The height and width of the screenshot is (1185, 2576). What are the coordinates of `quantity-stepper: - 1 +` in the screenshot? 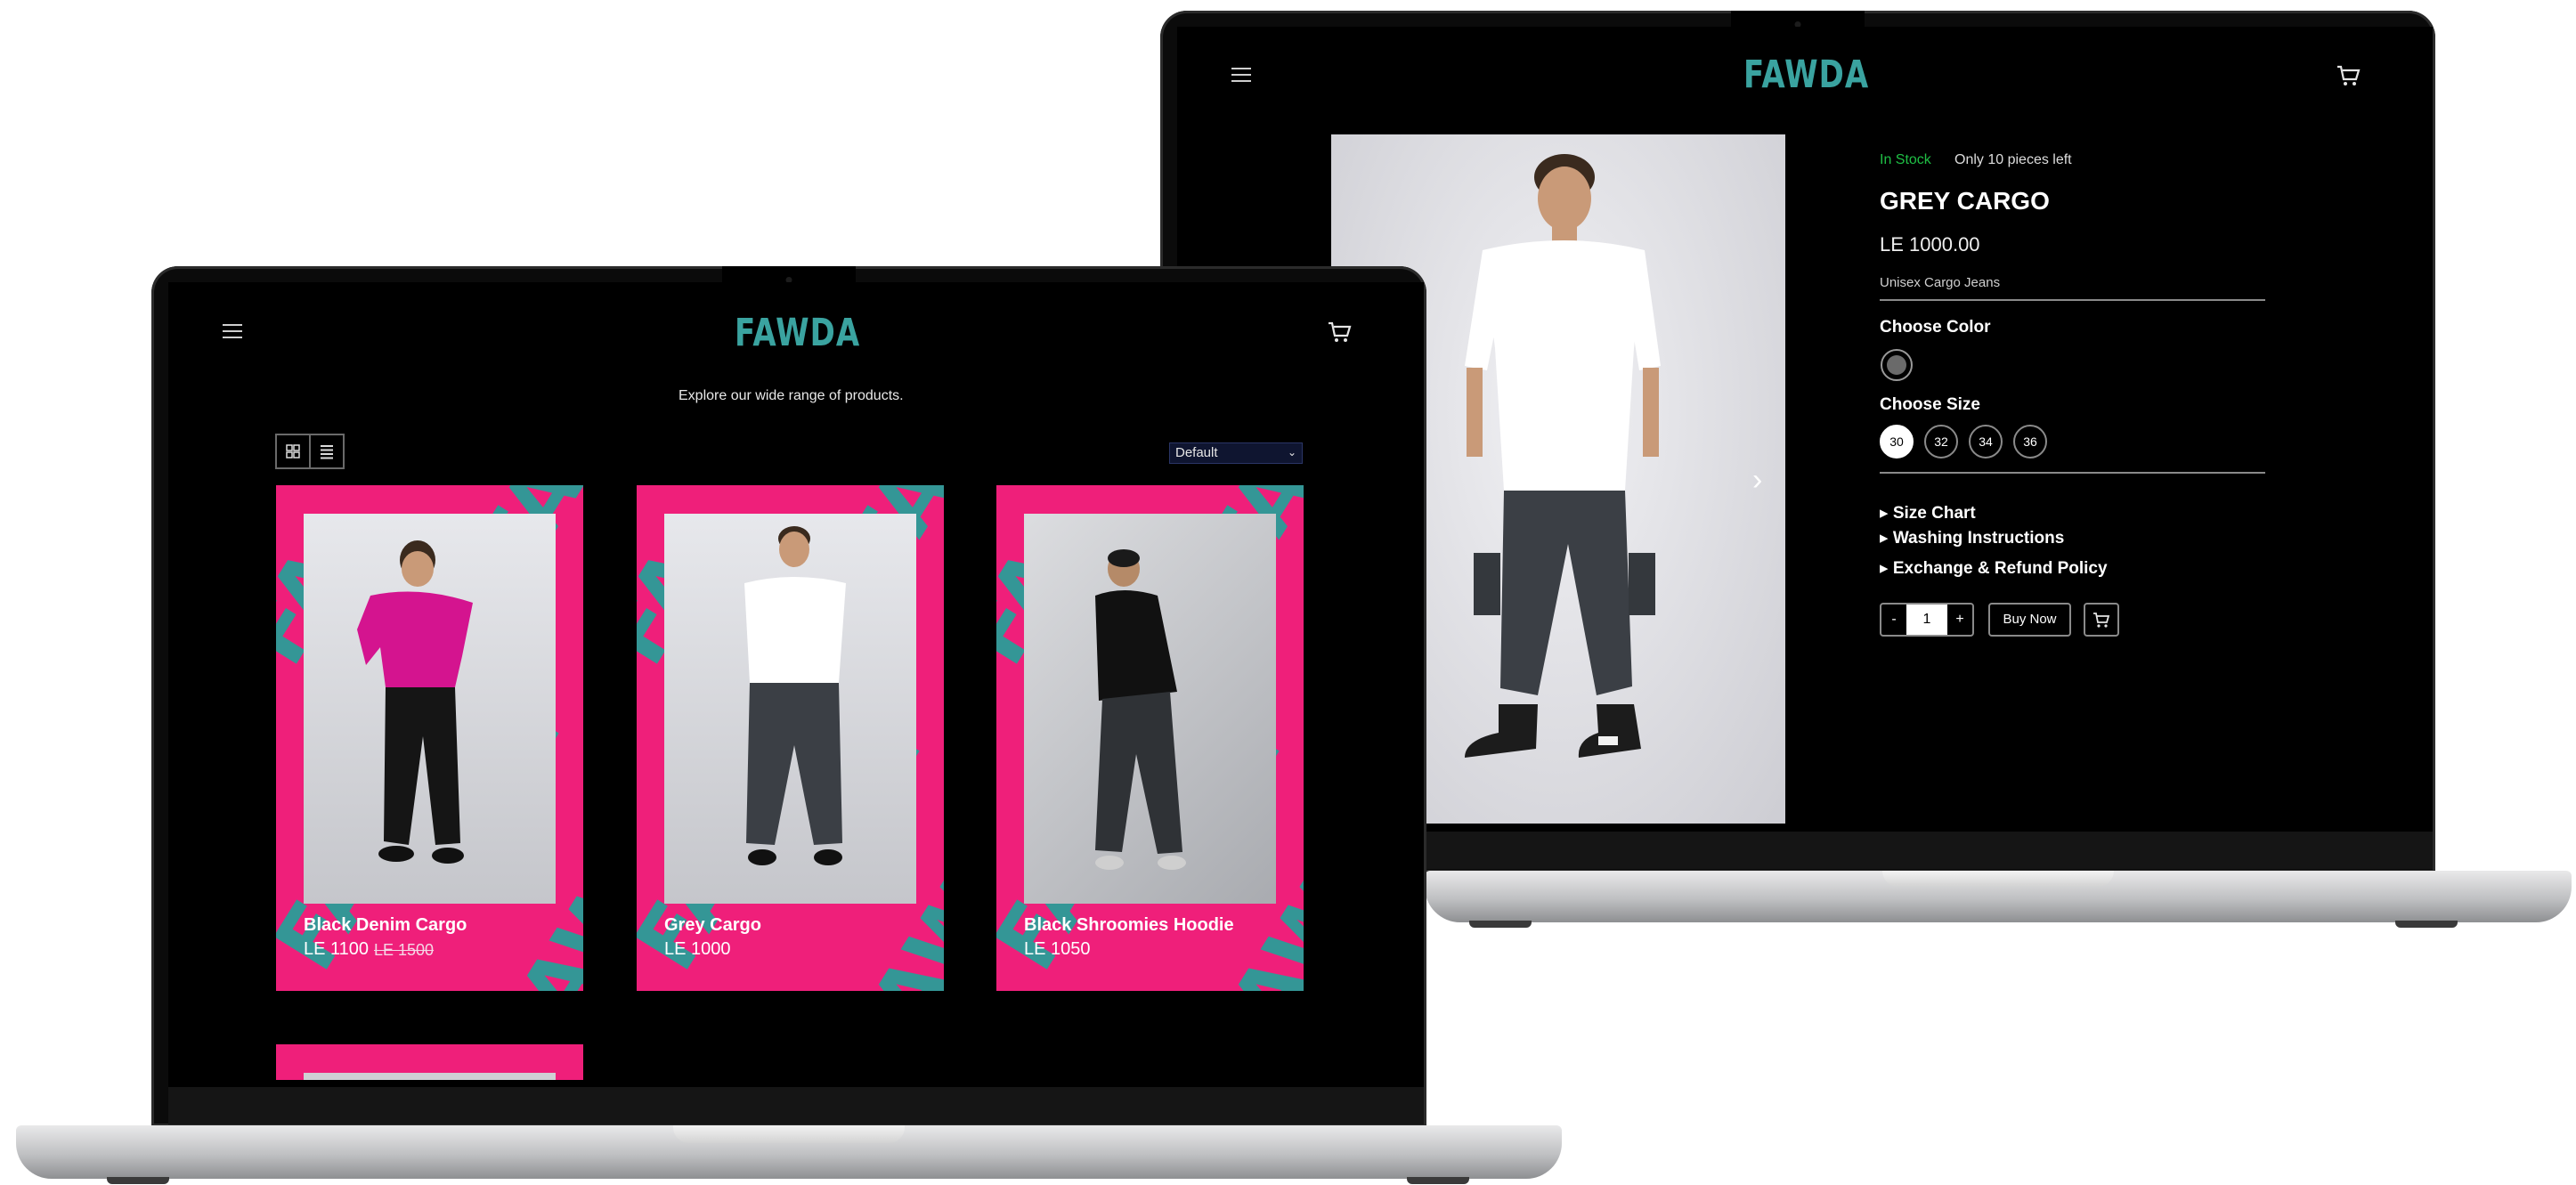 It's located at (1927, 620).